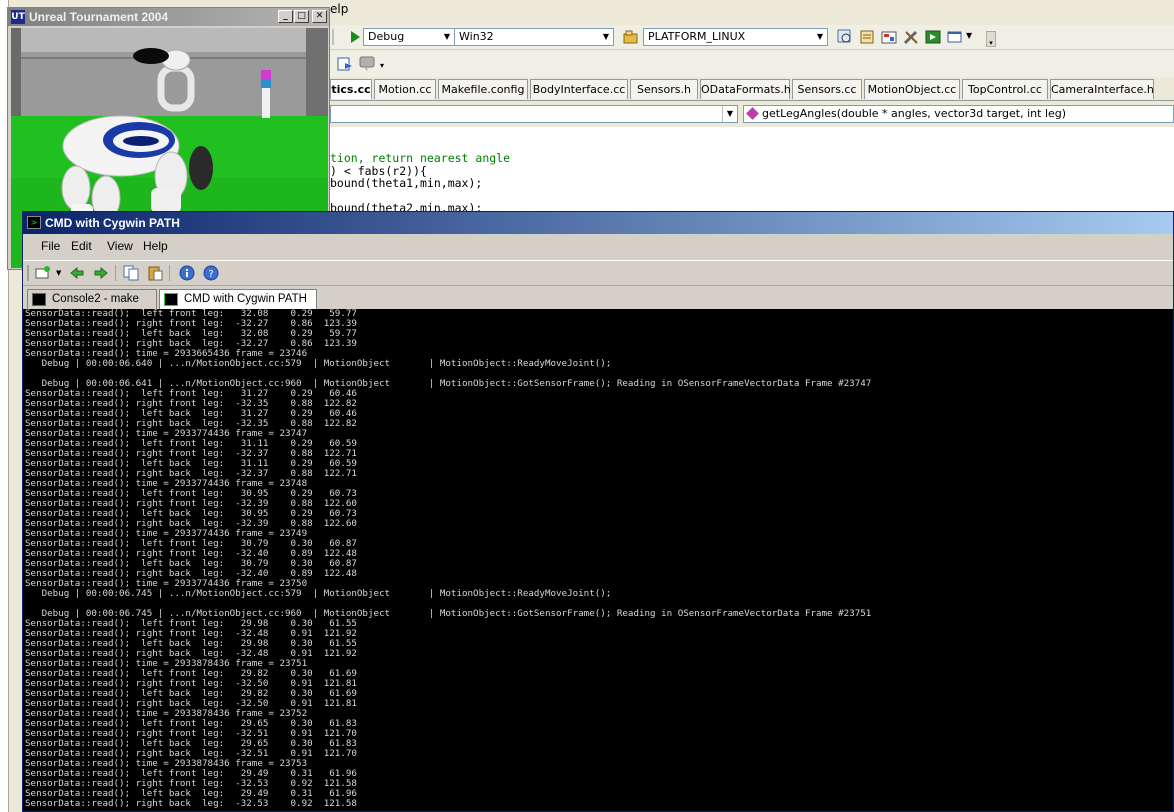 The image size is (1174, 812). Describe the element at coordinates (187, 273) in the screenshot. I see `info-icon` at that location.